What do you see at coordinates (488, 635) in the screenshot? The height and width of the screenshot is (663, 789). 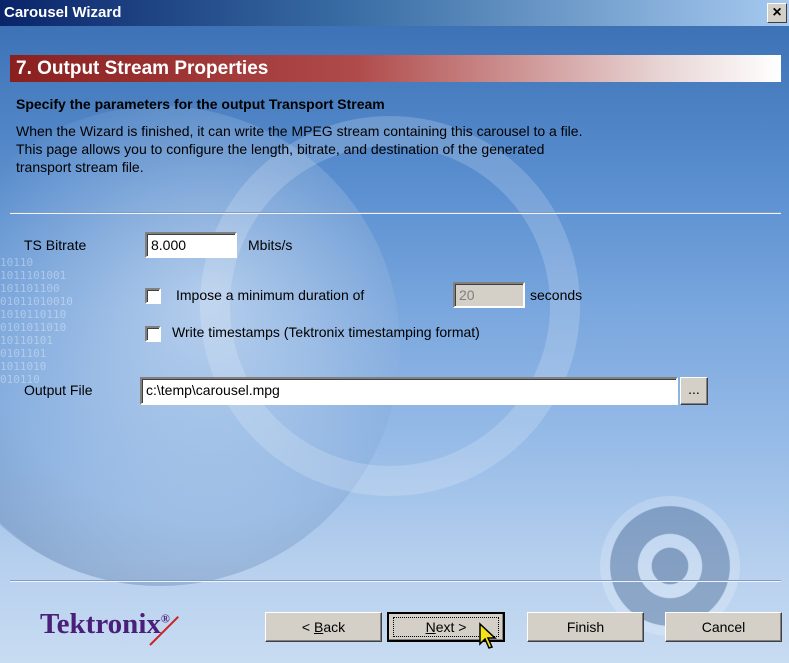 I see `mouse-cursor-icon` at bounding box center [488, 635].